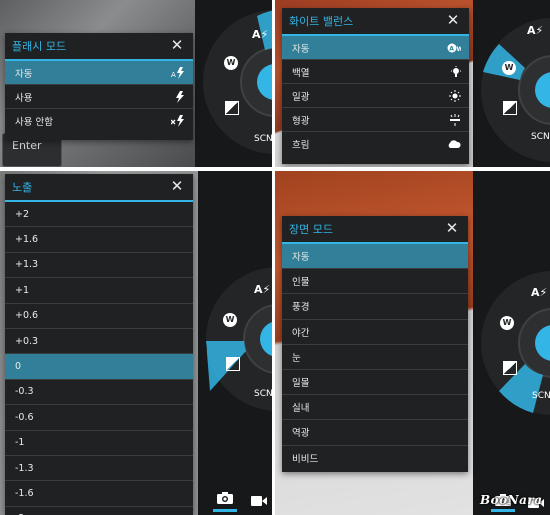 Image resolution: width=550 pixels, height=515 pixels. Describe the element at coordinates (99, 367) in the screenshot. I see `exposure-option: 0` at that location.